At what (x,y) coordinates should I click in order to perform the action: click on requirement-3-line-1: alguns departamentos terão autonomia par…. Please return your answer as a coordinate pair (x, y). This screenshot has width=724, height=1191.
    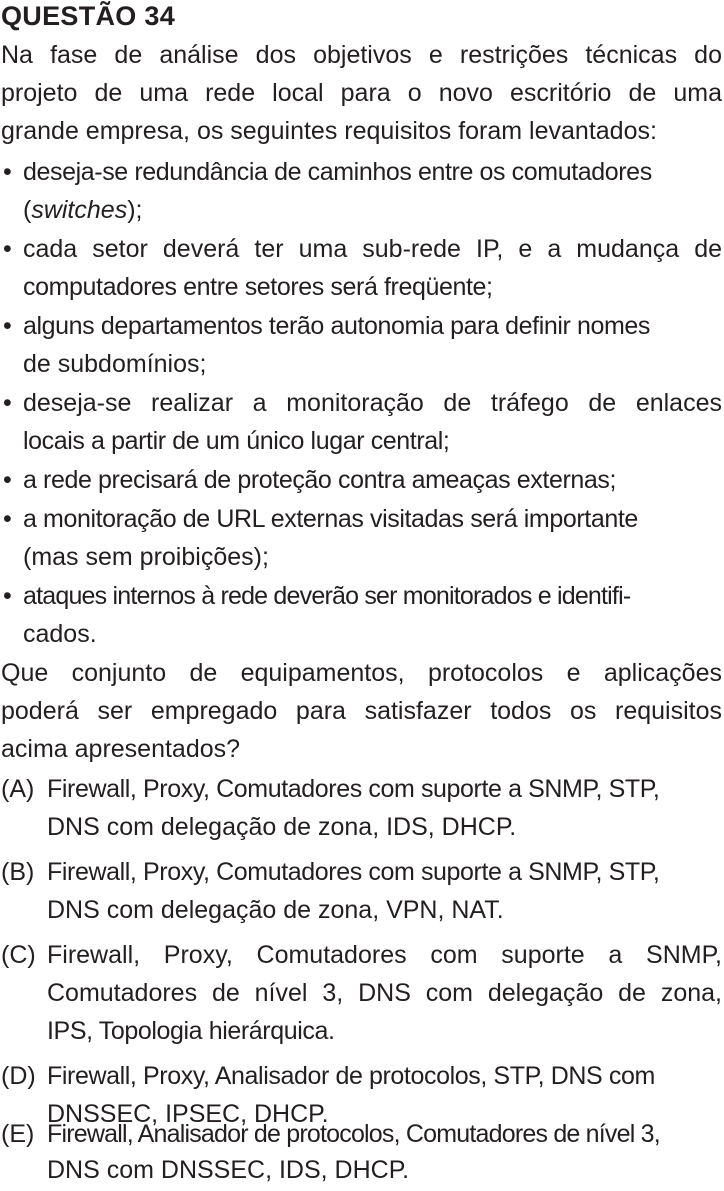
    Looking at the image, I should click on (337, 326).